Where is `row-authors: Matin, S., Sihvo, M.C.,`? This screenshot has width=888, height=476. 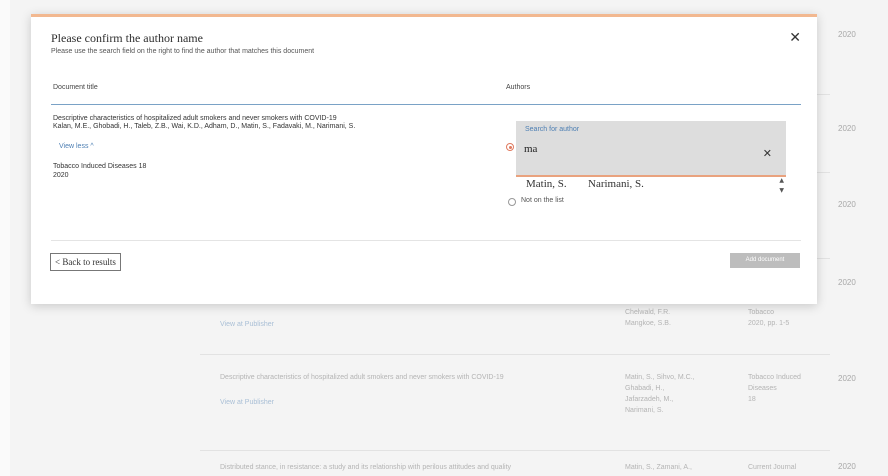
row-authors: Matin, S., Sihvo, M.C., is located at coordinates (660, 377).